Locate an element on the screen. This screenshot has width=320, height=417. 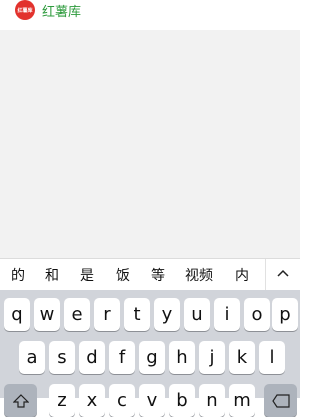
key-x: x is located at coordinates (92, 400).